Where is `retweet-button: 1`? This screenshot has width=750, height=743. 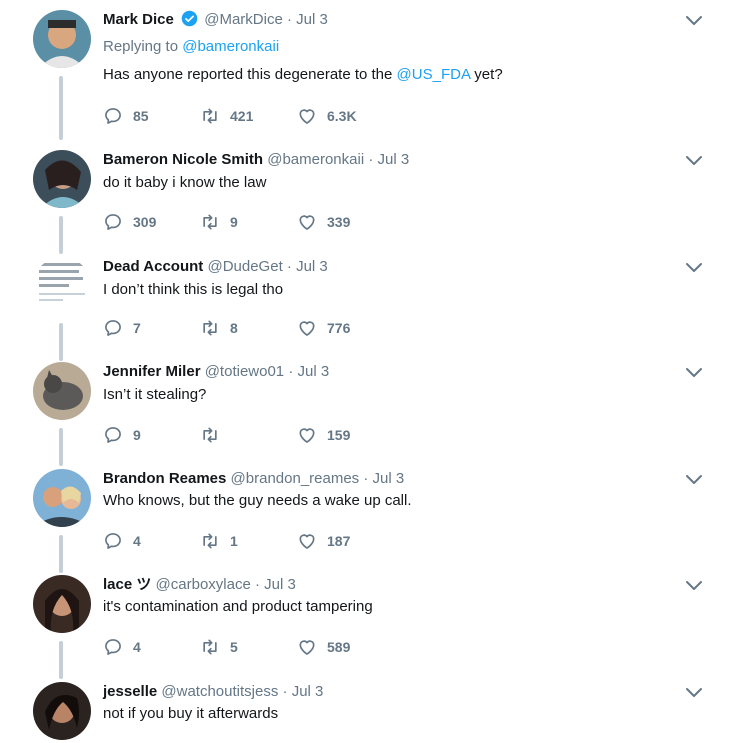 retweet-button: 1 is located at coordinates (219, 541).